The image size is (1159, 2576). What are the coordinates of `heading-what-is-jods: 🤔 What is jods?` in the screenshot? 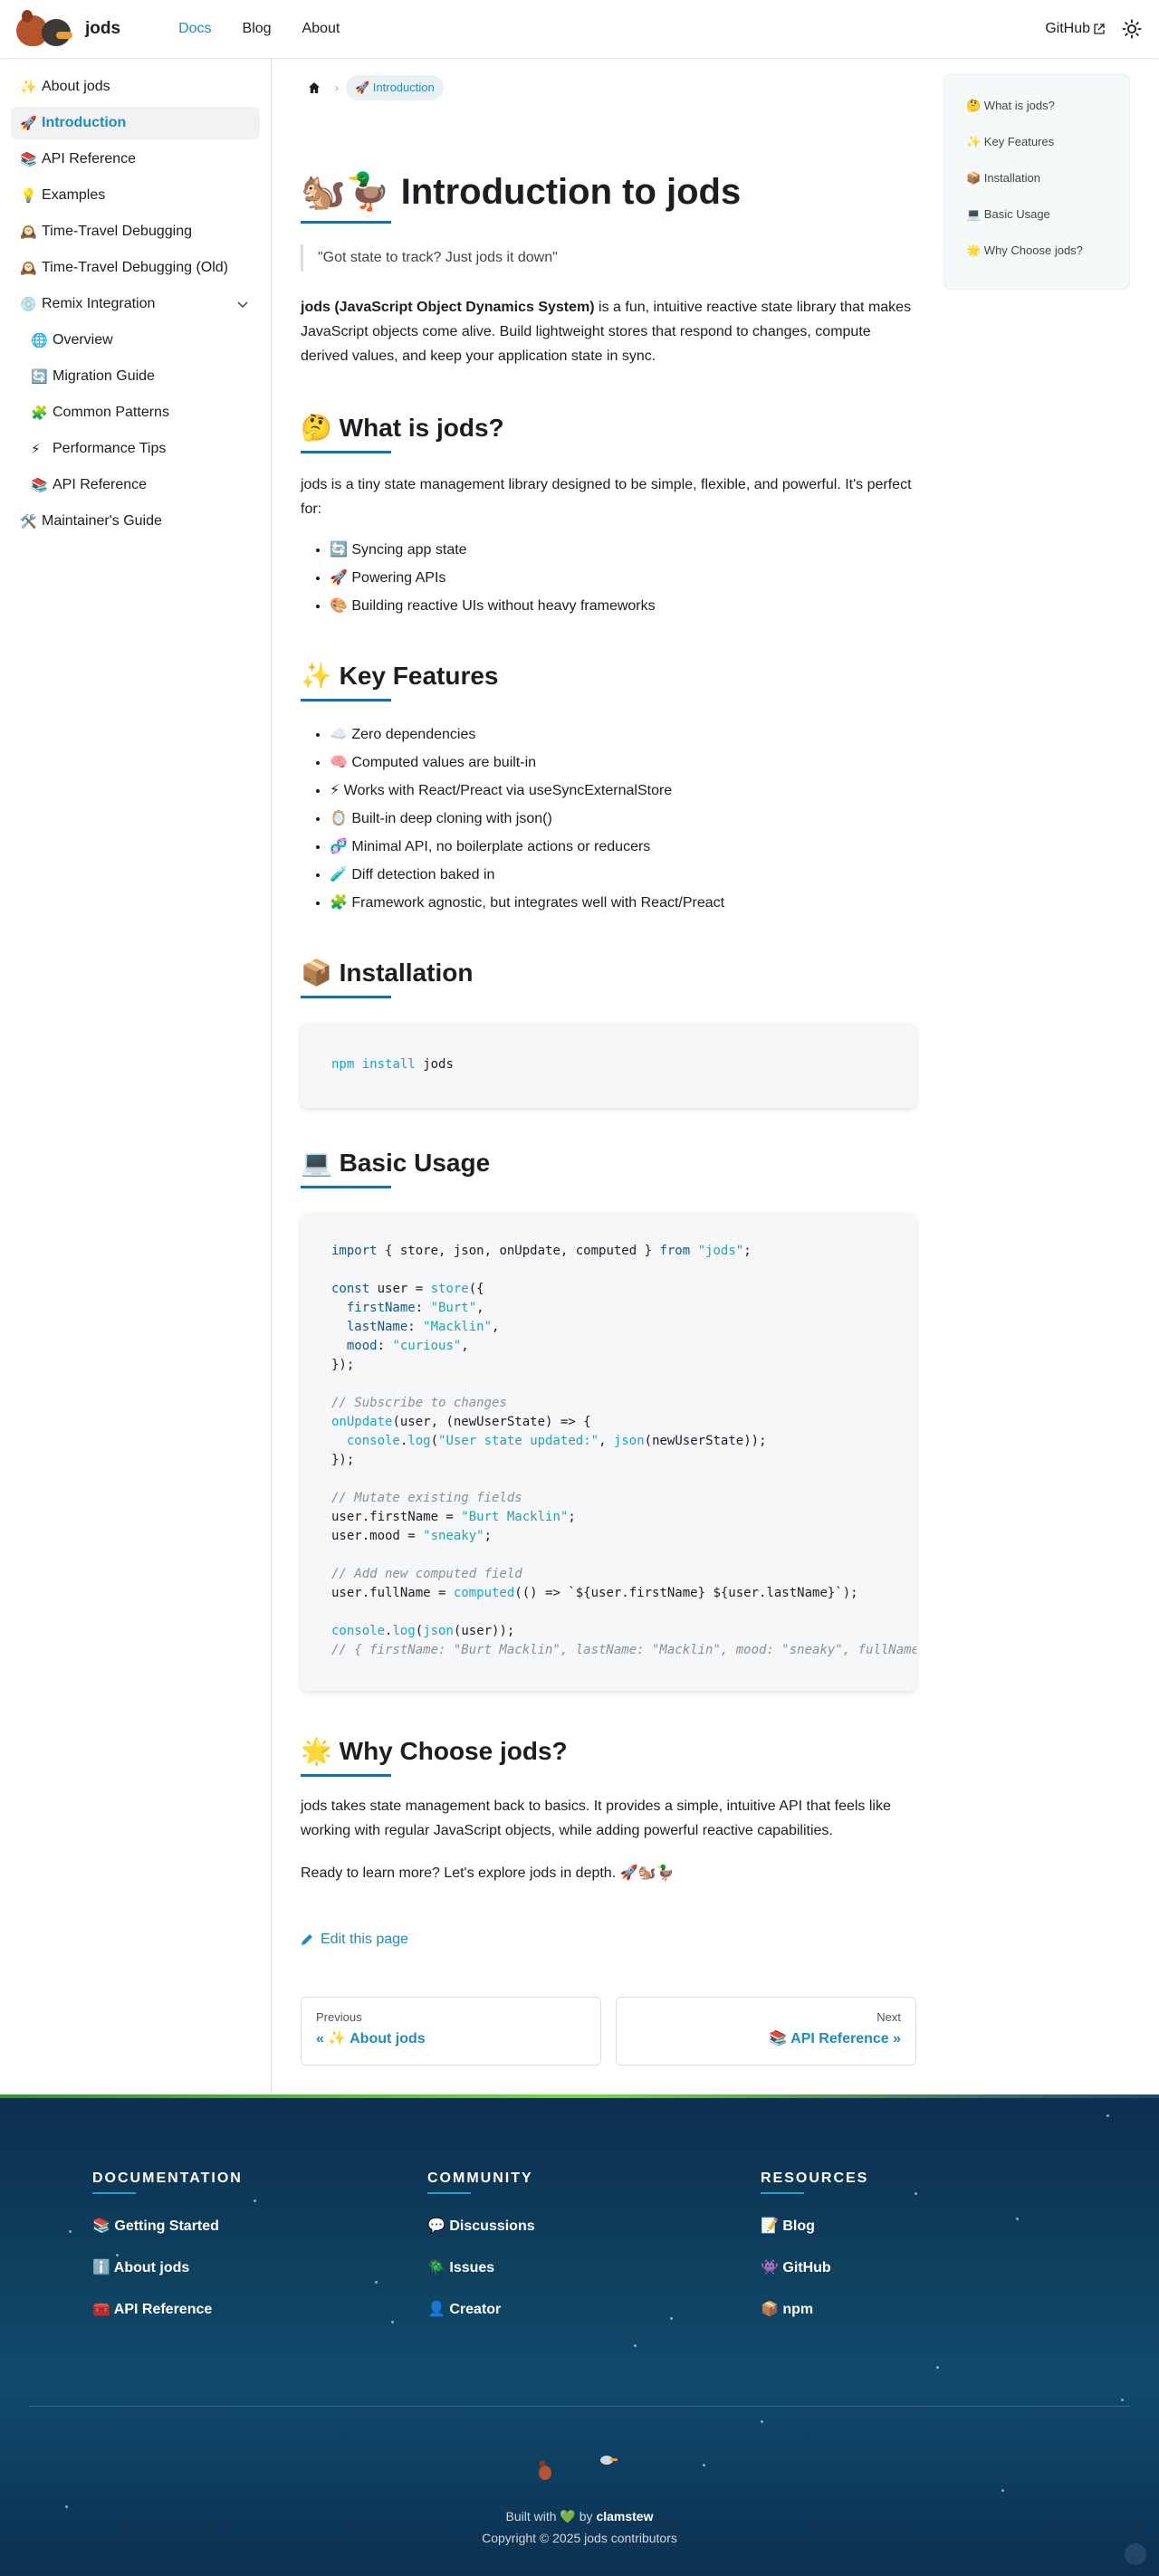 It's located at (402, 428).